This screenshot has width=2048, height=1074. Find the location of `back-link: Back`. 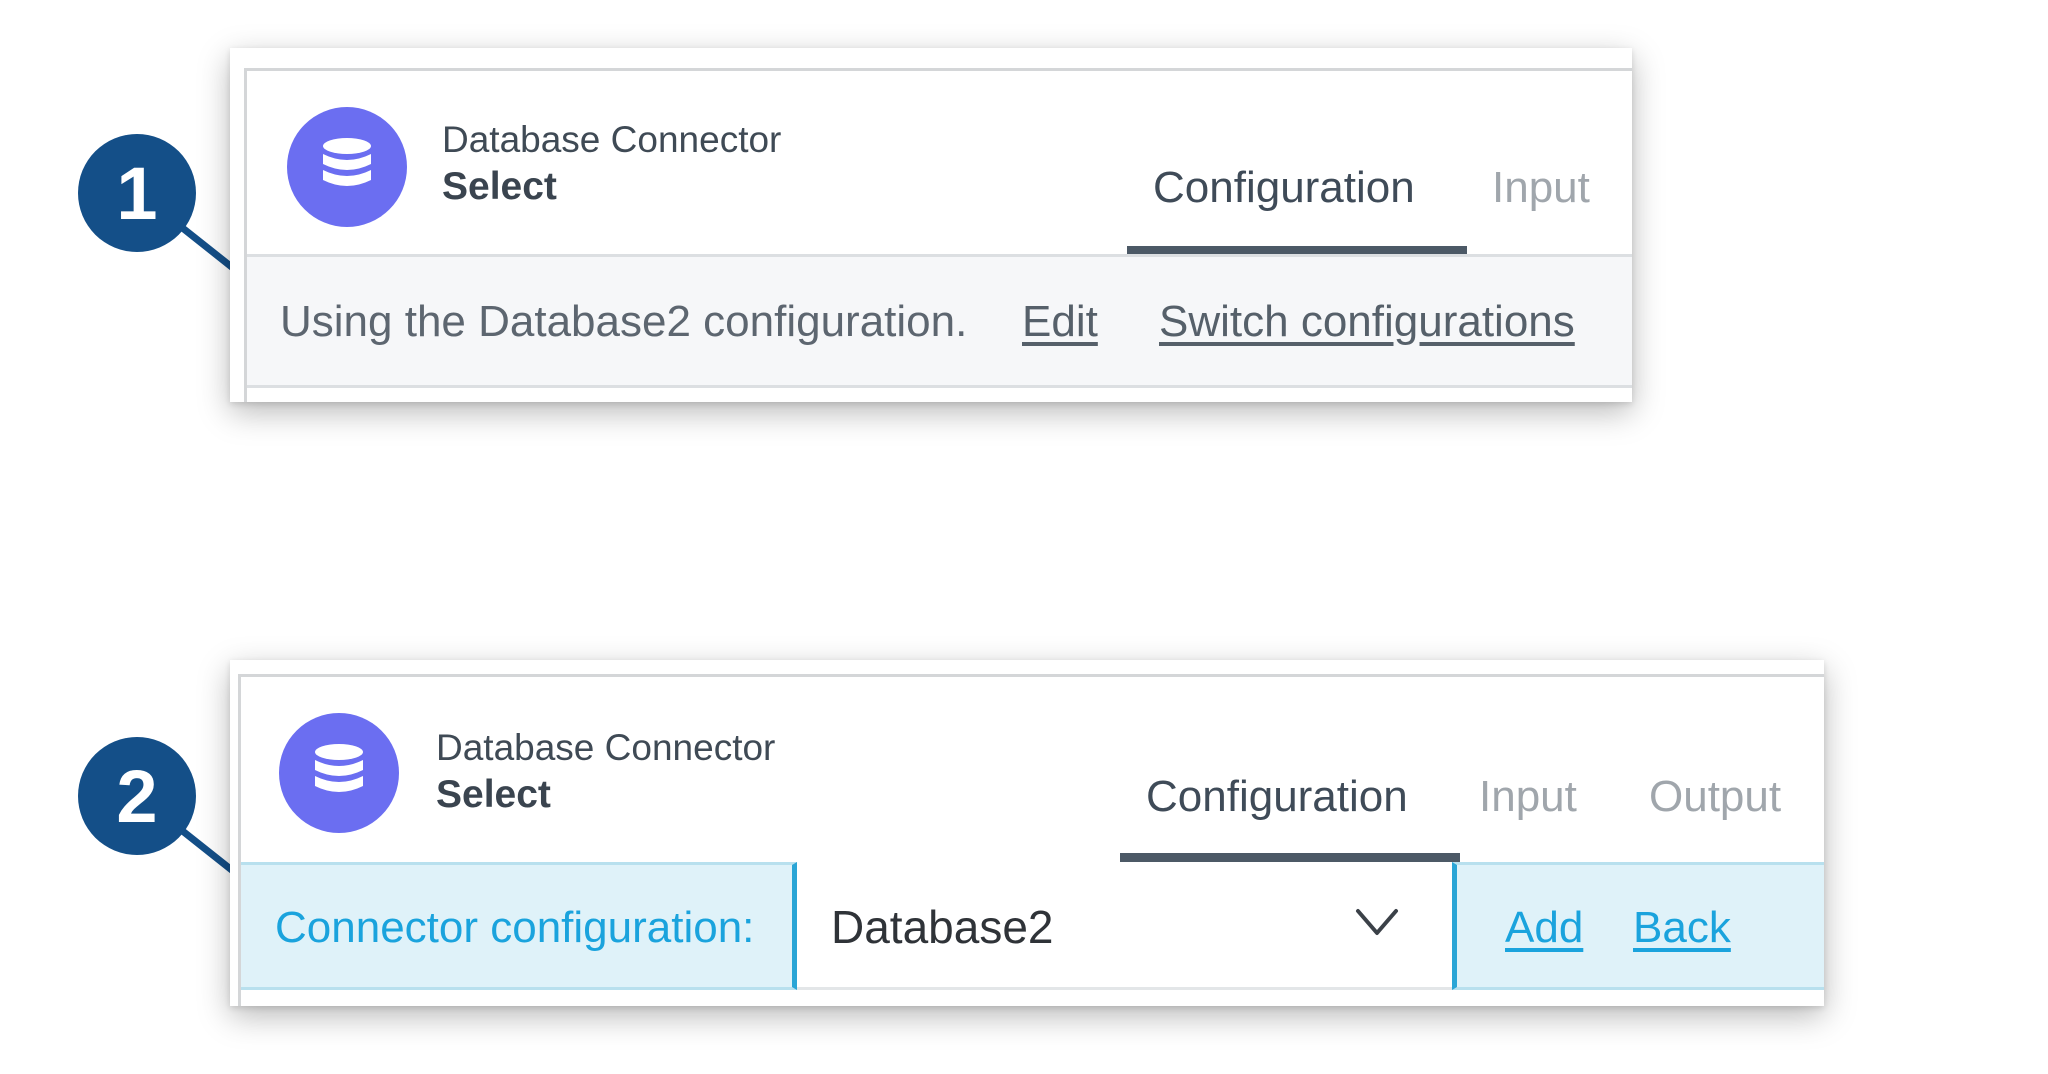

back-link: Back is located at coordinates (1682, 928).